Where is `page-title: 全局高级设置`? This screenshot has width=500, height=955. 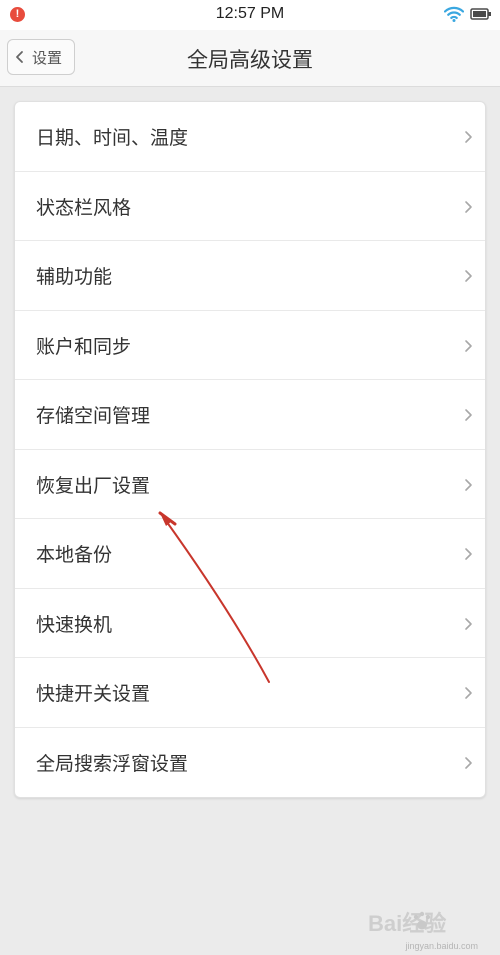 page-title: 全局高级设置 is located at coordinates (250, 60).